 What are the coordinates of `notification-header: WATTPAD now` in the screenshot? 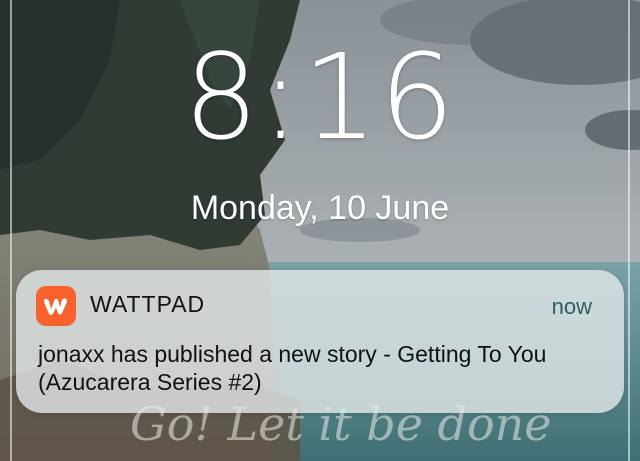 It's located at (320, 305).